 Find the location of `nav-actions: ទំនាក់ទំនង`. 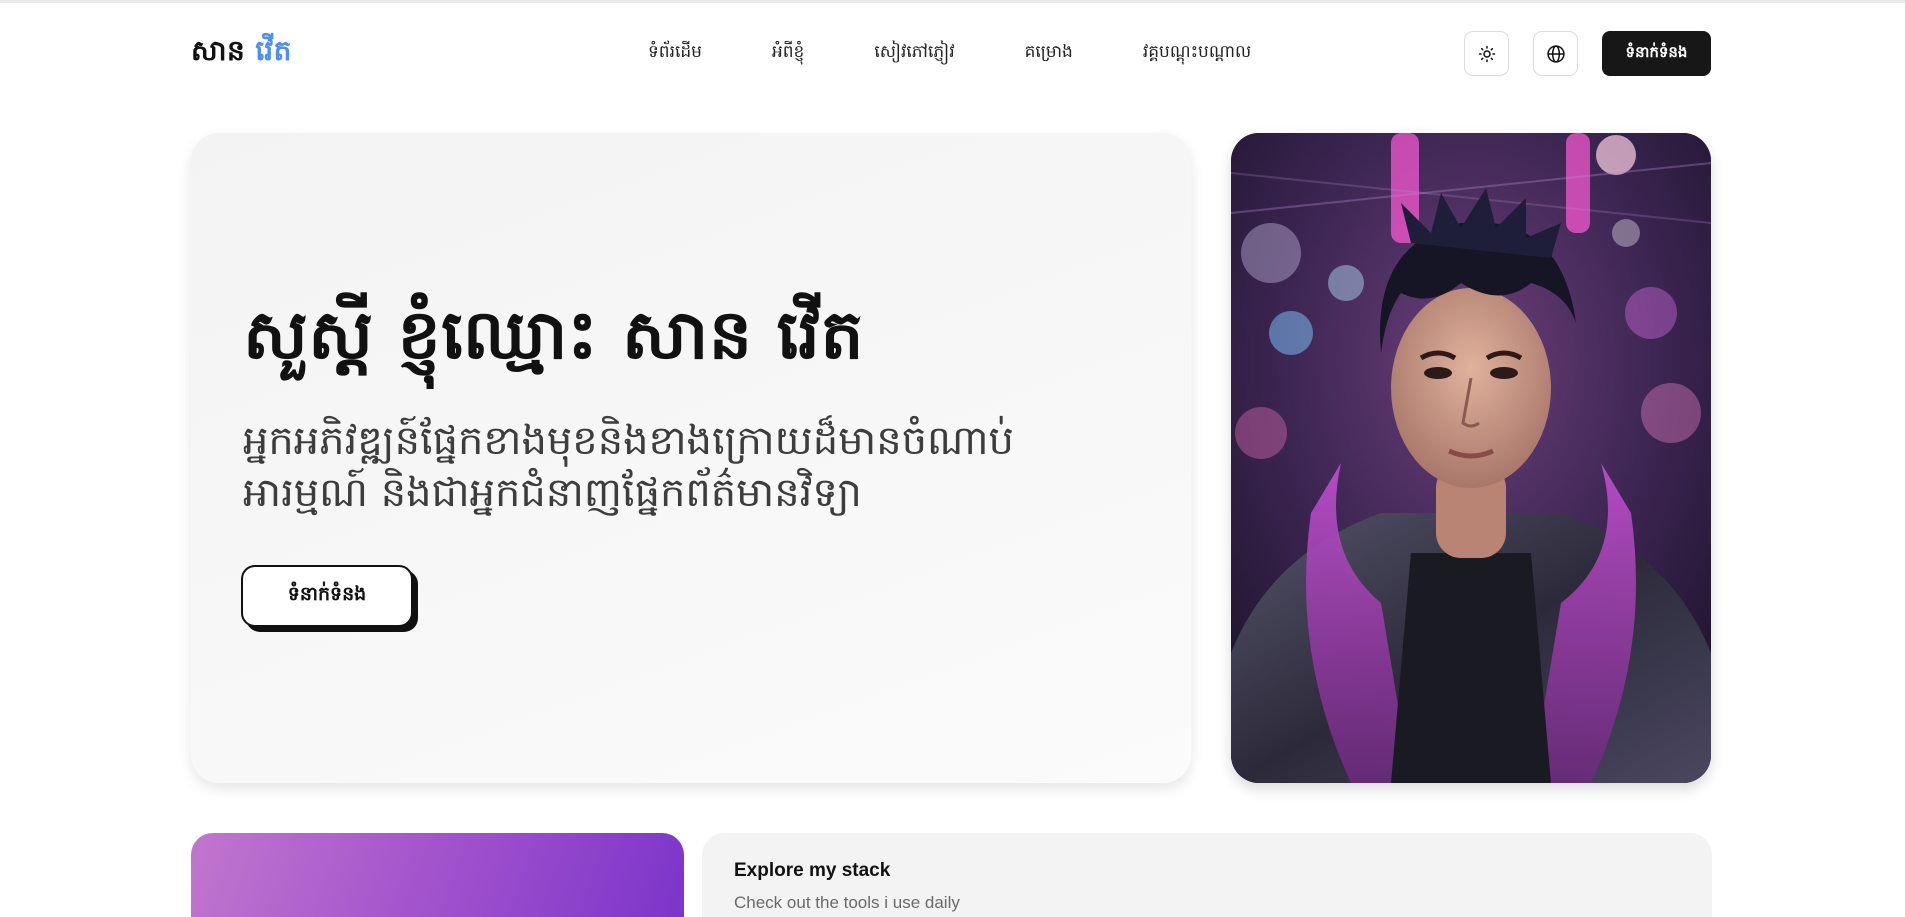

nav-actions: ទំនាក់ទំនង is located at coordinates (1587, 53).